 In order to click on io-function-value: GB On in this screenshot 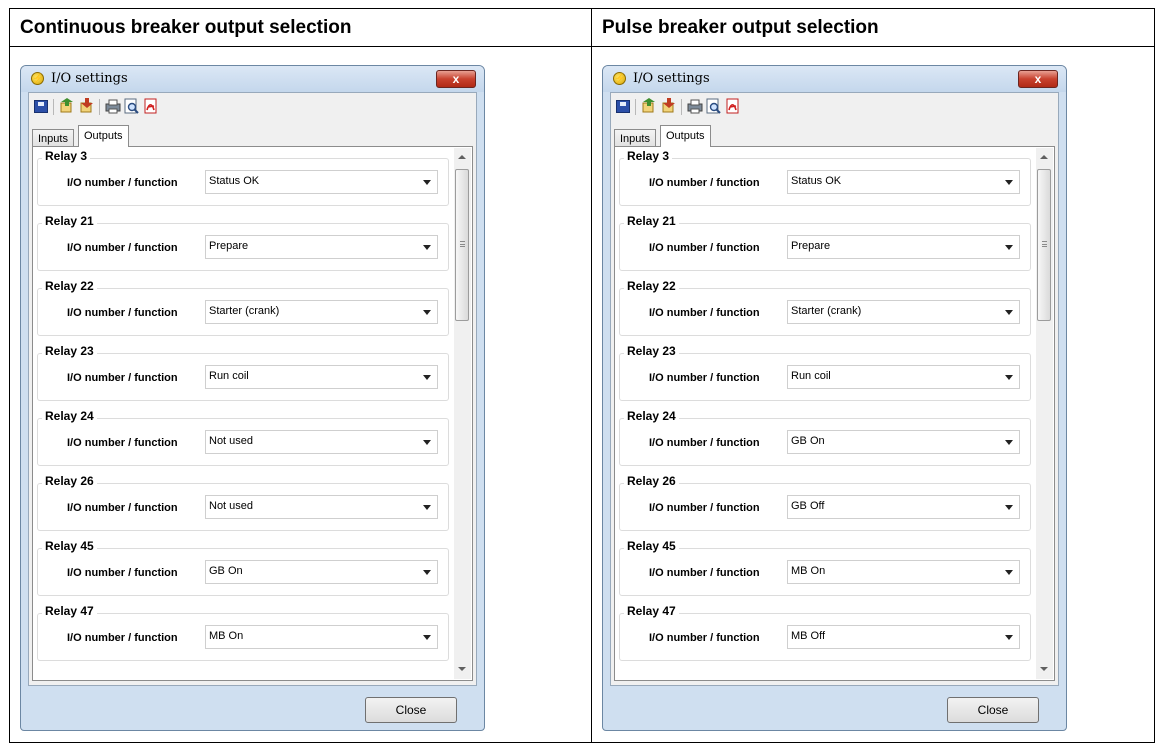, I will do `click(226, 571)`.